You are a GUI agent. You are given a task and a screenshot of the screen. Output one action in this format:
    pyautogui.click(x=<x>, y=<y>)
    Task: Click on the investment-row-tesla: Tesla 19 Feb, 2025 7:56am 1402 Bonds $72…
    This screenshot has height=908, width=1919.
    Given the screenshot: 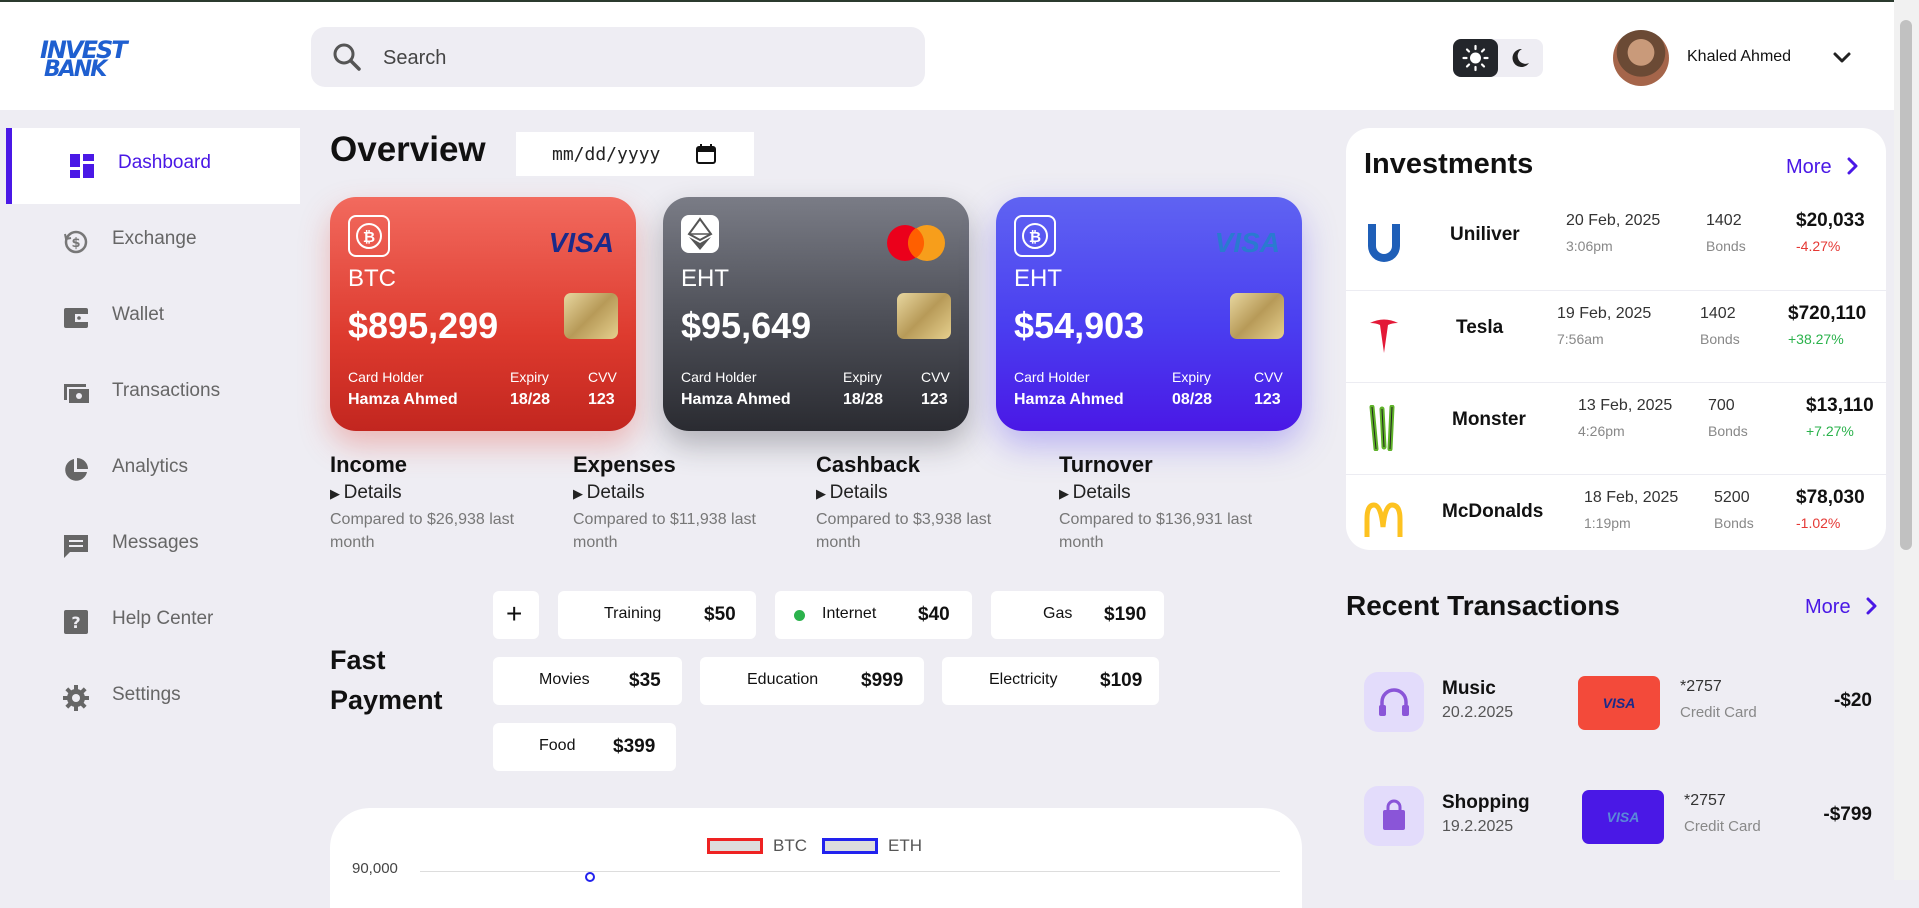 What is the action you would take?
    pyautogui.click(x=1616, y=336)
    